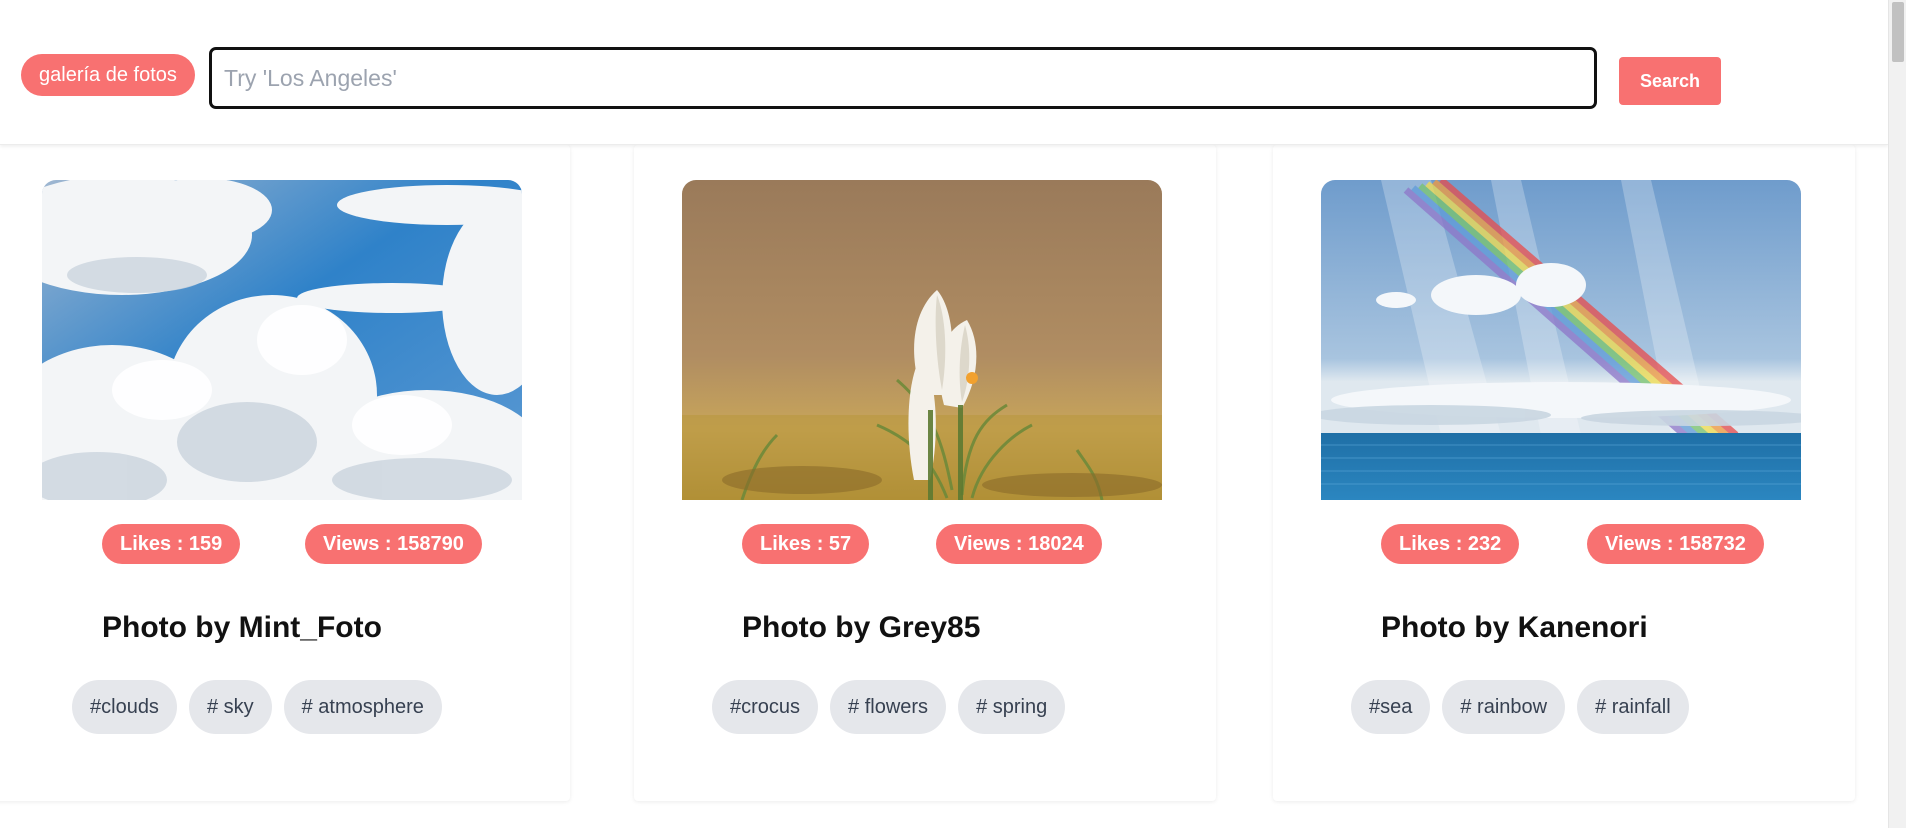 This screenshot has width=1906, height=828. I want to click on likes-badge: Likes : 159, so click(171, 544).